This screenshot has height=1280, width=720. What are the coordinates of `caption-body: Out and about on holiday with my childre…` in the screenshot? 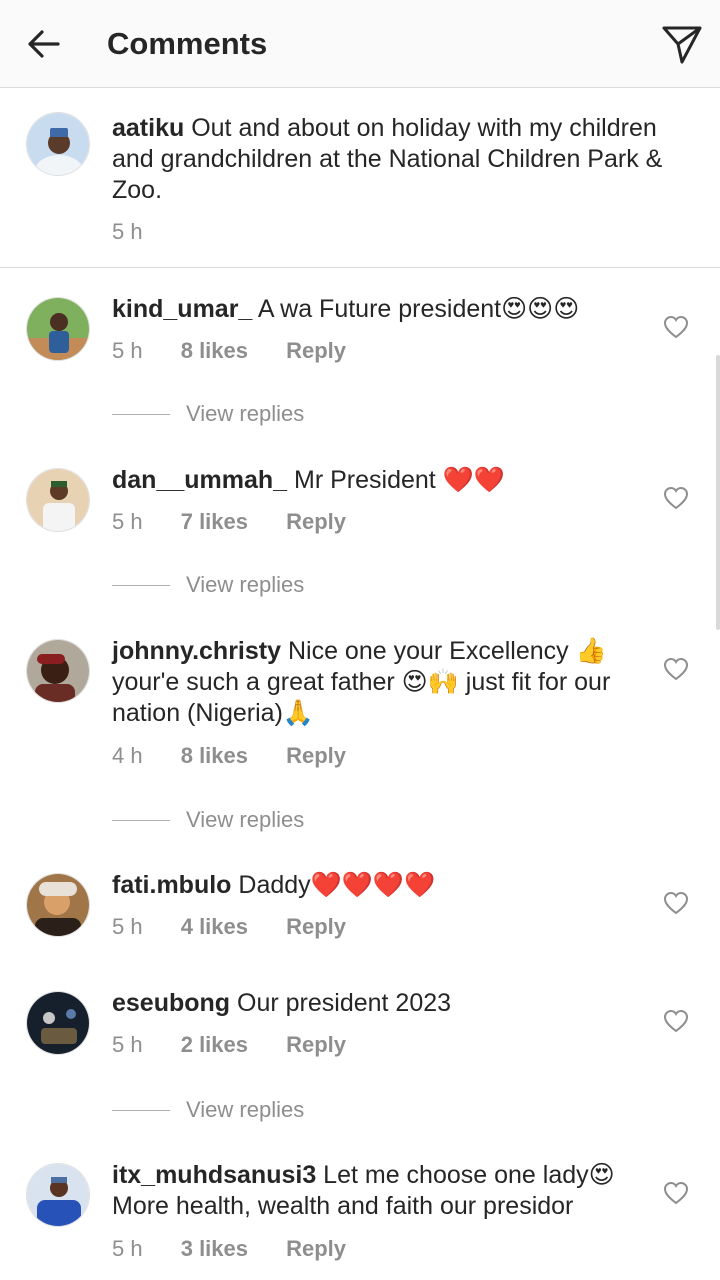 It's located at (387, 159).